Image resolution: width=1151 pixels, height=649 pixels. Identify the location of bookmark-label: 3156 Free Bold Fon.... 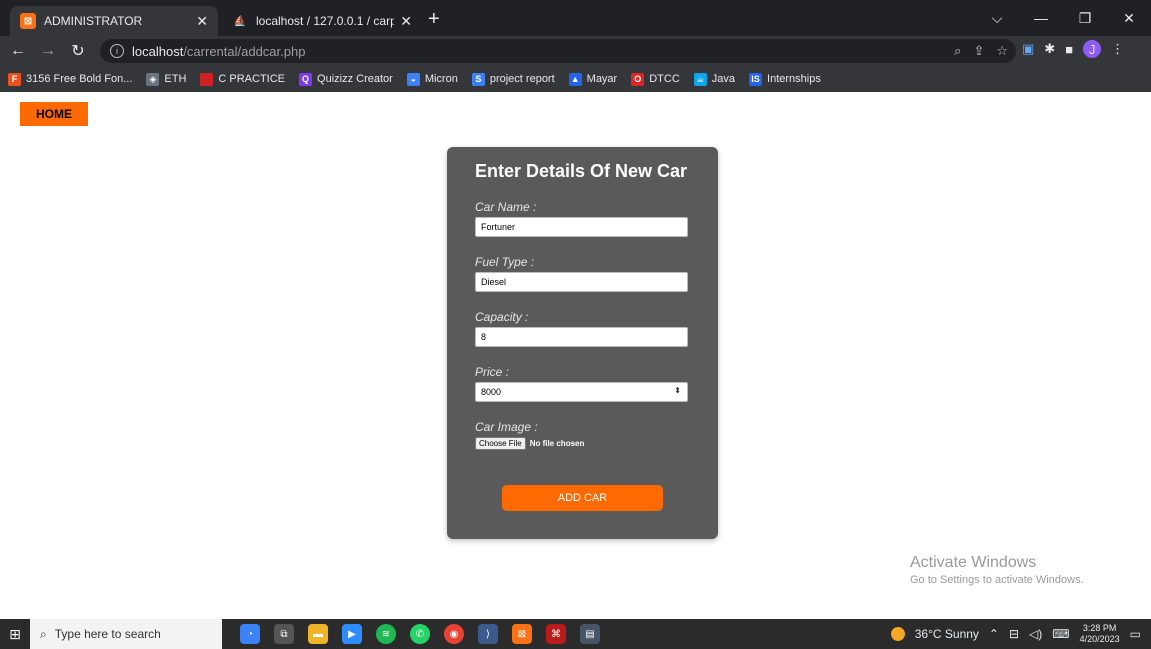
(79, 79).